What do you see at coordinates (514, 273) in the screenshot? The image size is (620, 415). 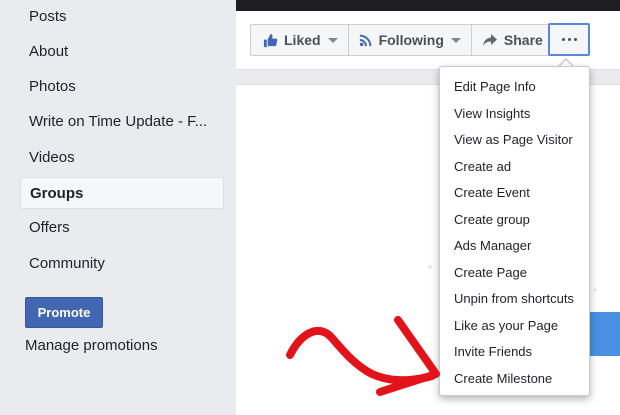 I see `menu-item-create-page: Create Page` at bounding box center [514, 273].